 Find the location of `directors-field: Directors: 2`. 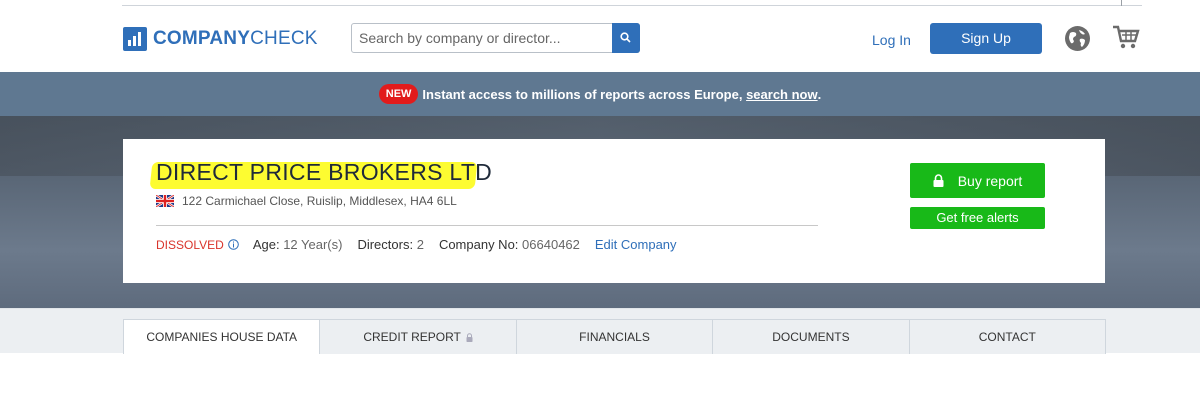

directors-field: Directors: 2 is located at coordinates (390, 244).